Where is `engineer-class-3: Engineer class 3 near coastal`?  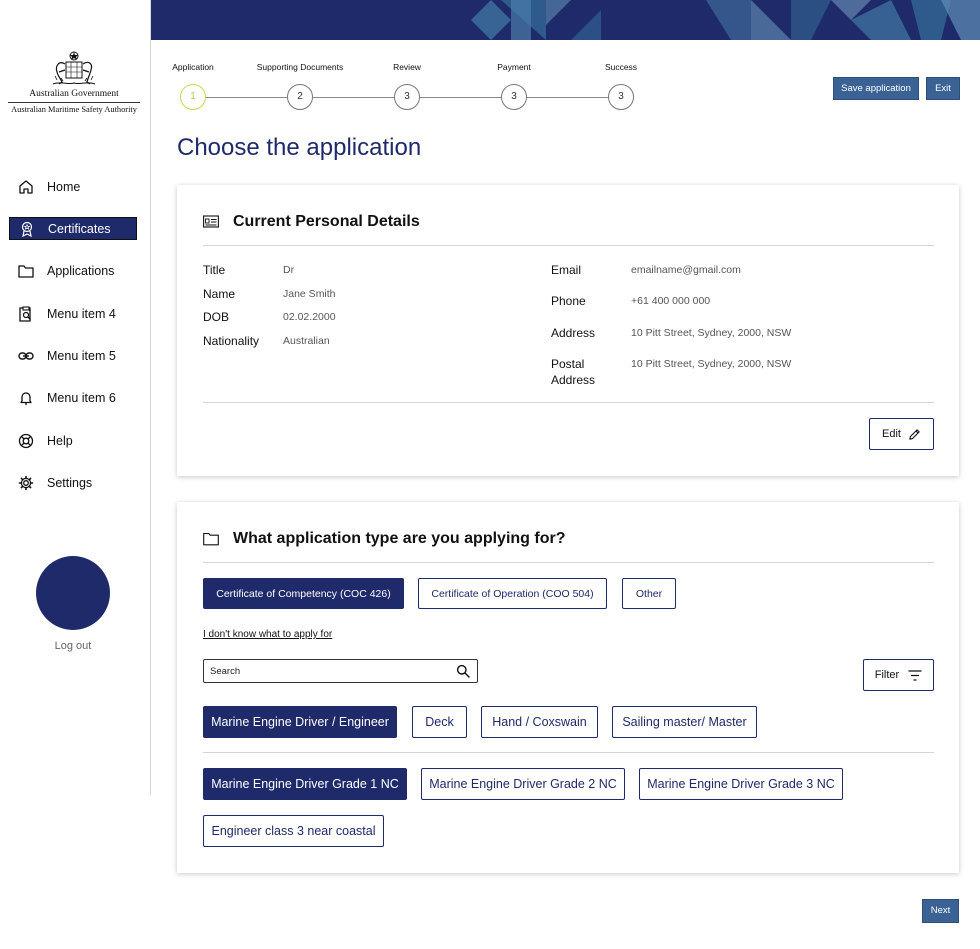 engineer-class-3: Engineer class 3 near coastal is located at coordinates (293, 831).